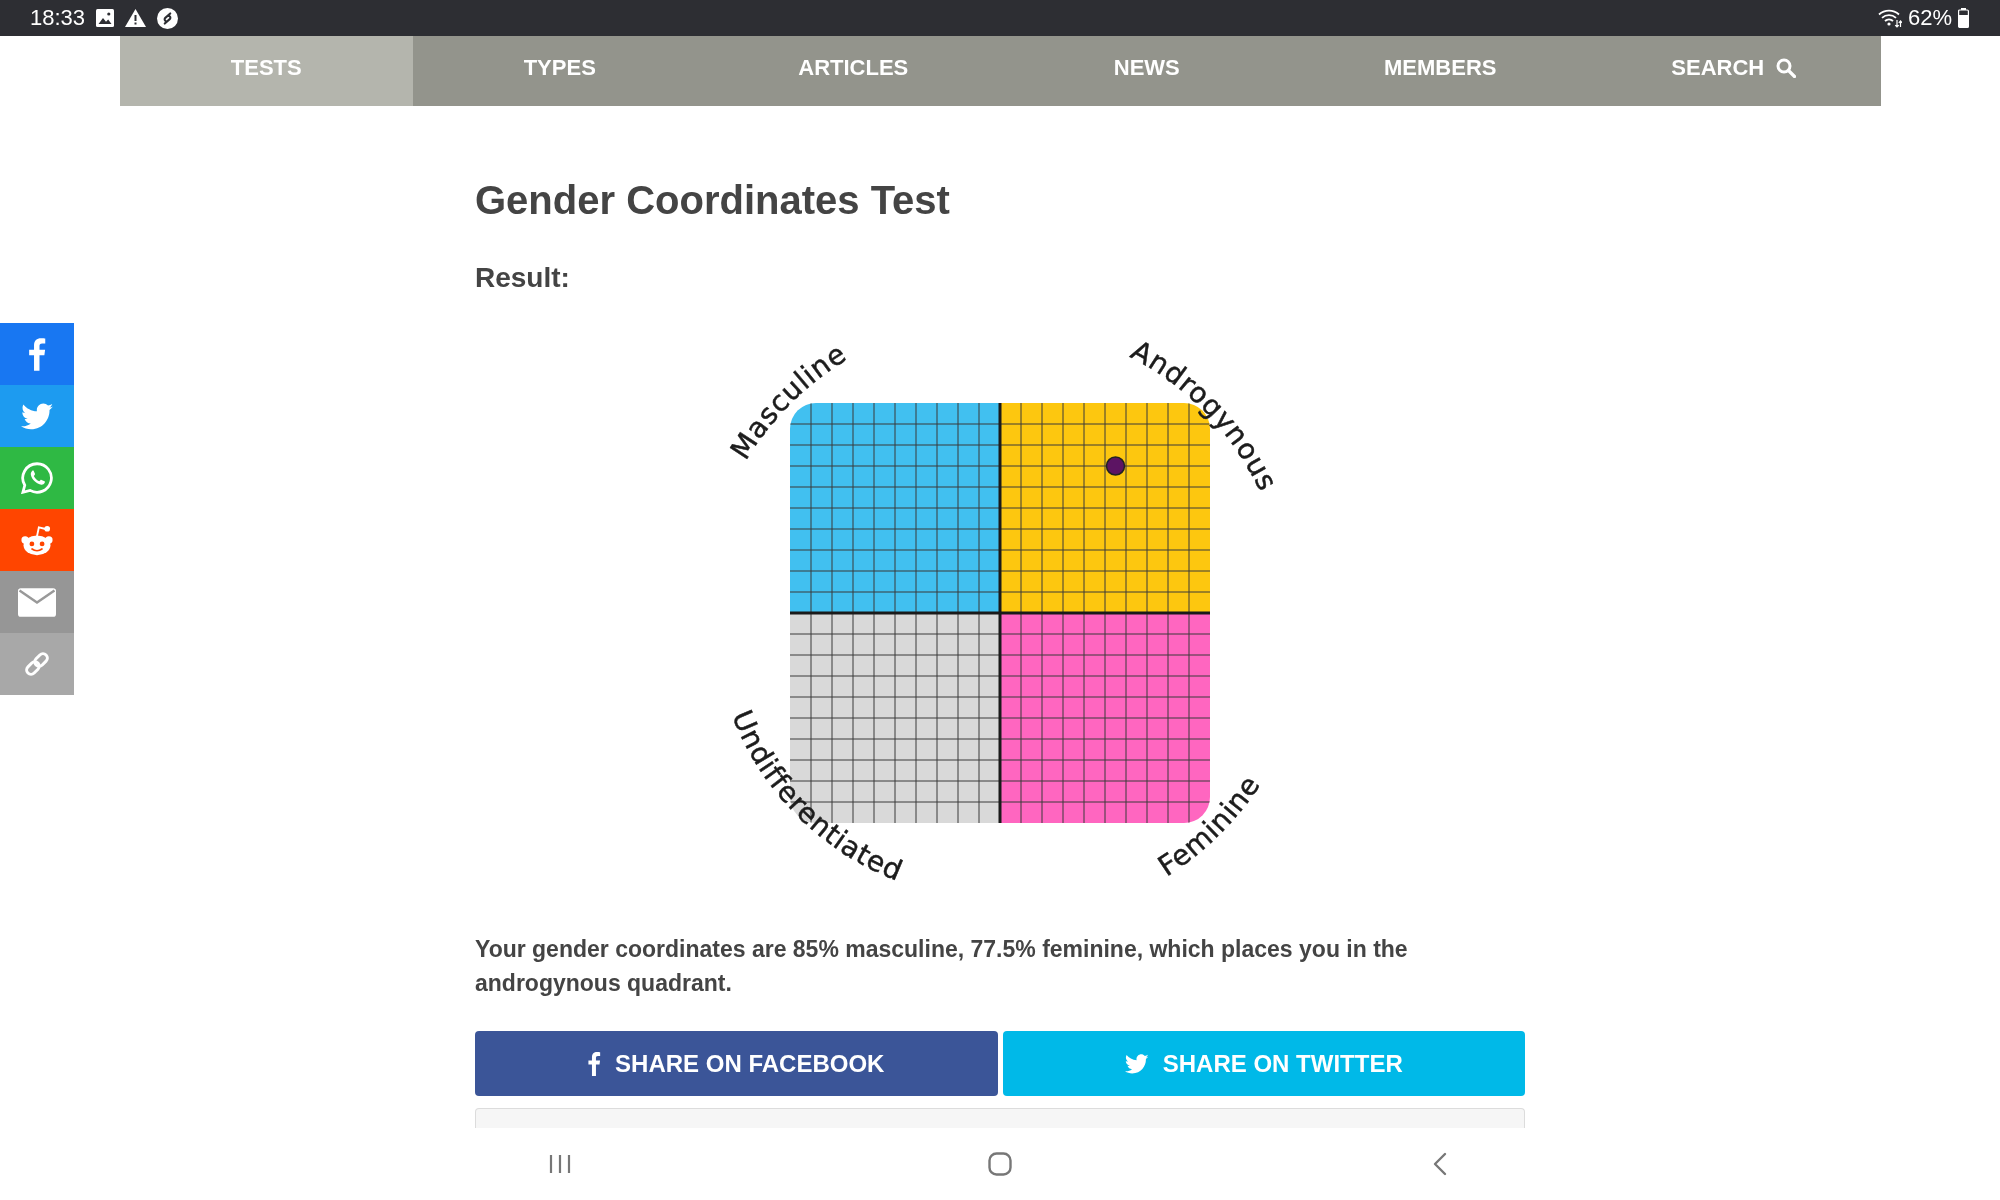  Describe the element at coordinates (266, 71) in the screenshot. I see `nav-link: TESTS` at that location.